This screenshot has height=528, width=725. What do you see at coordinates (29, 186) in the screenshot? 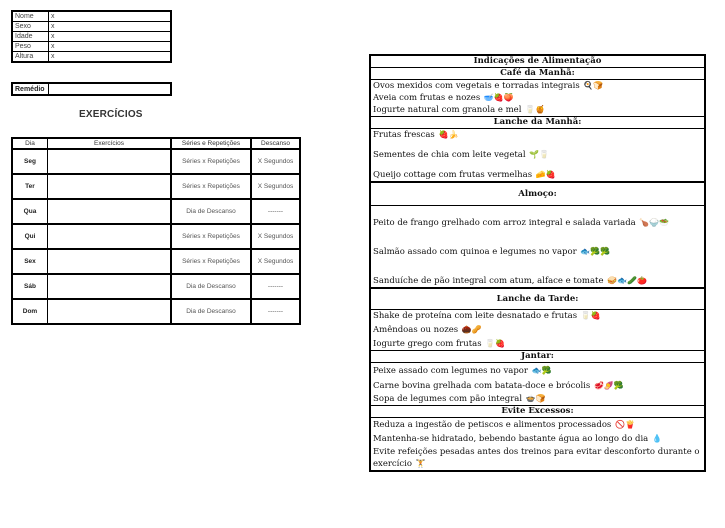
I see `dia-cell: Ter` at bounding box center [29, 186].